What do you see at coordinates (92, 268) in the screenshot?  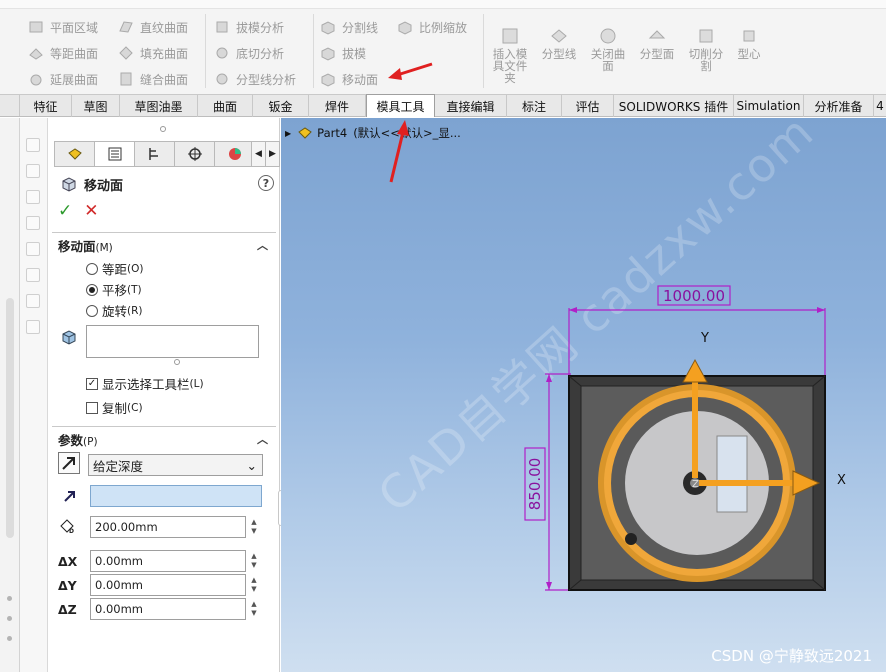 I see `radio-indicator` at bounding box center [92, 268].